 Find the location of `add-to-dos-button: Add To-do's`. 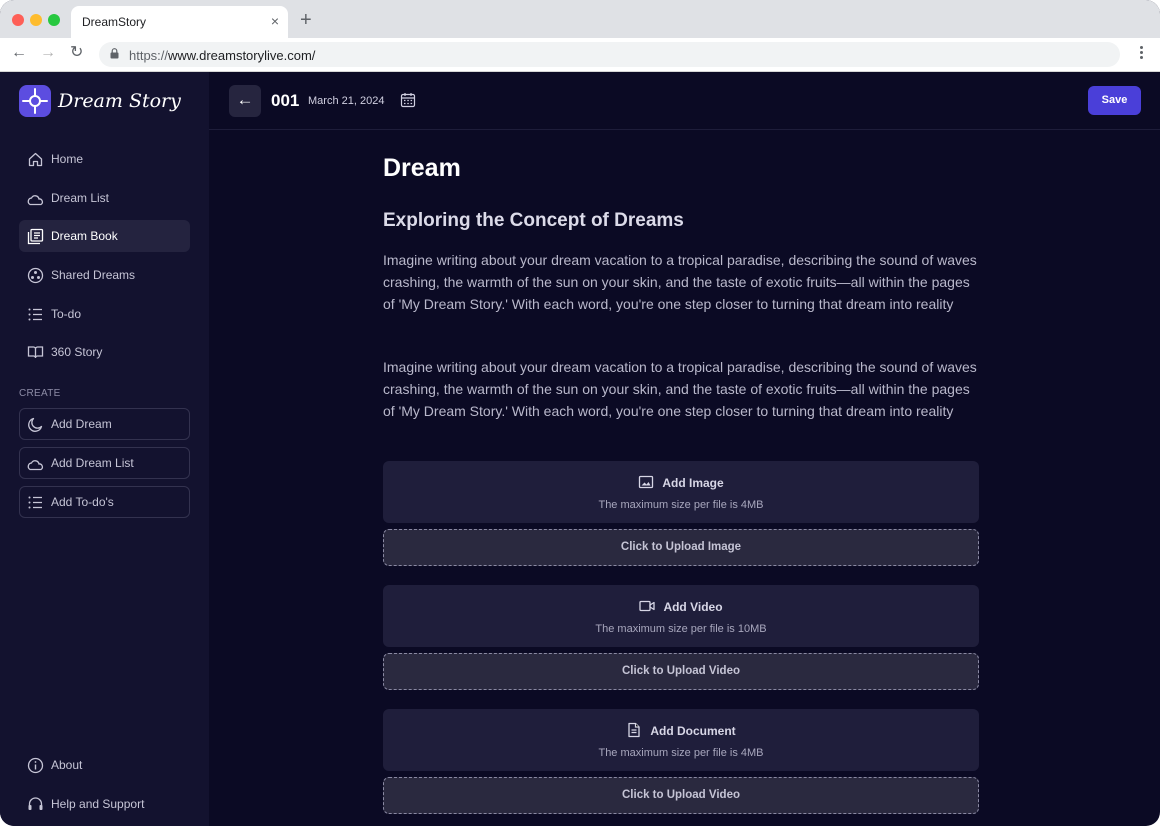

add-to-dos-button: Add To-do's is located at coordinates (104, 502).